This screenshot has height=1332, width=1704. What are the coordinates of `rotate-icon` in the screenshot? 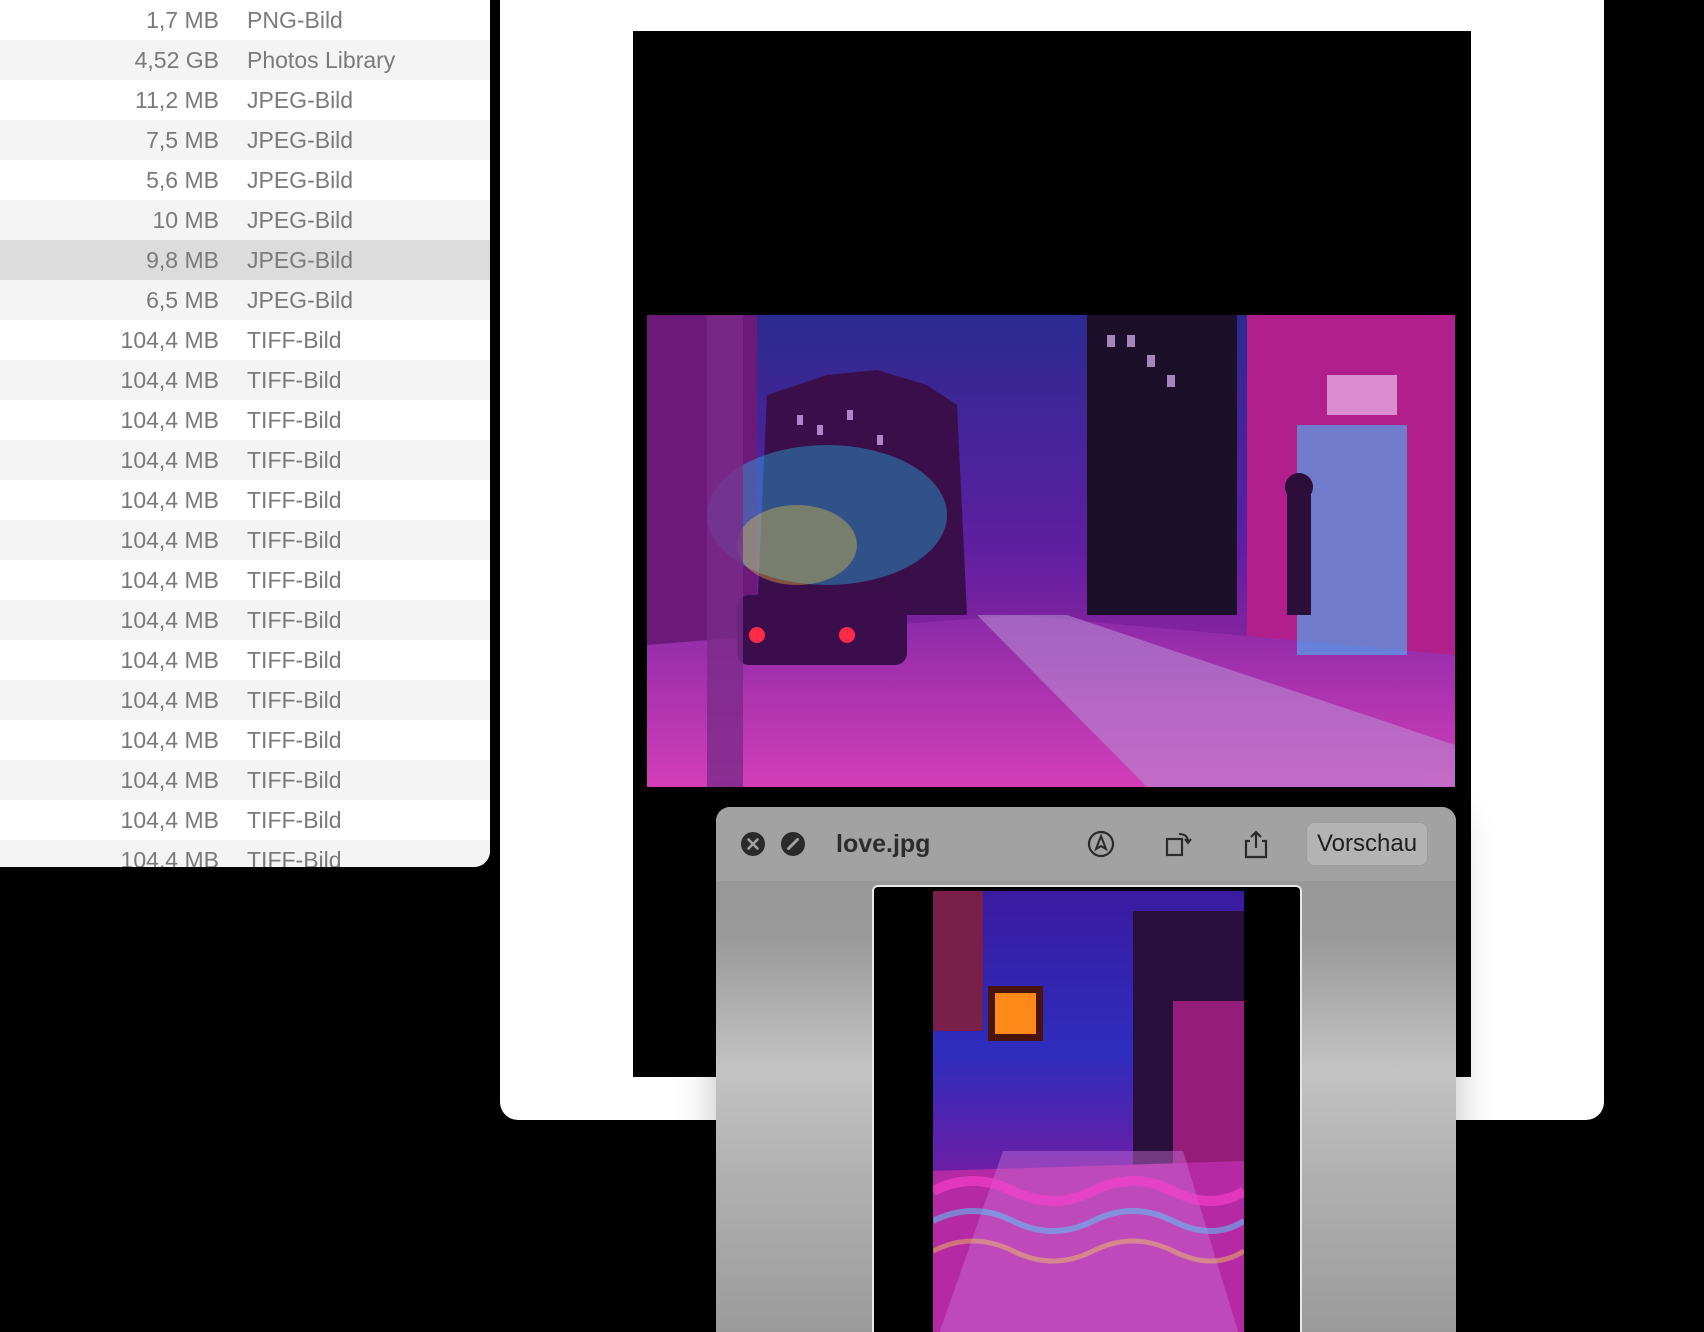 It's located at (1178, 844).